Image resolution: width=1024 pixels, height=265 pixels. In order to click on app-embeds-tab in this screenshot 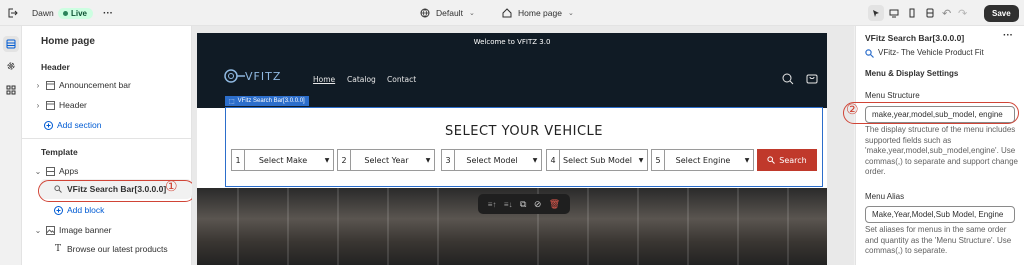, I will do `click(11, 90)`.